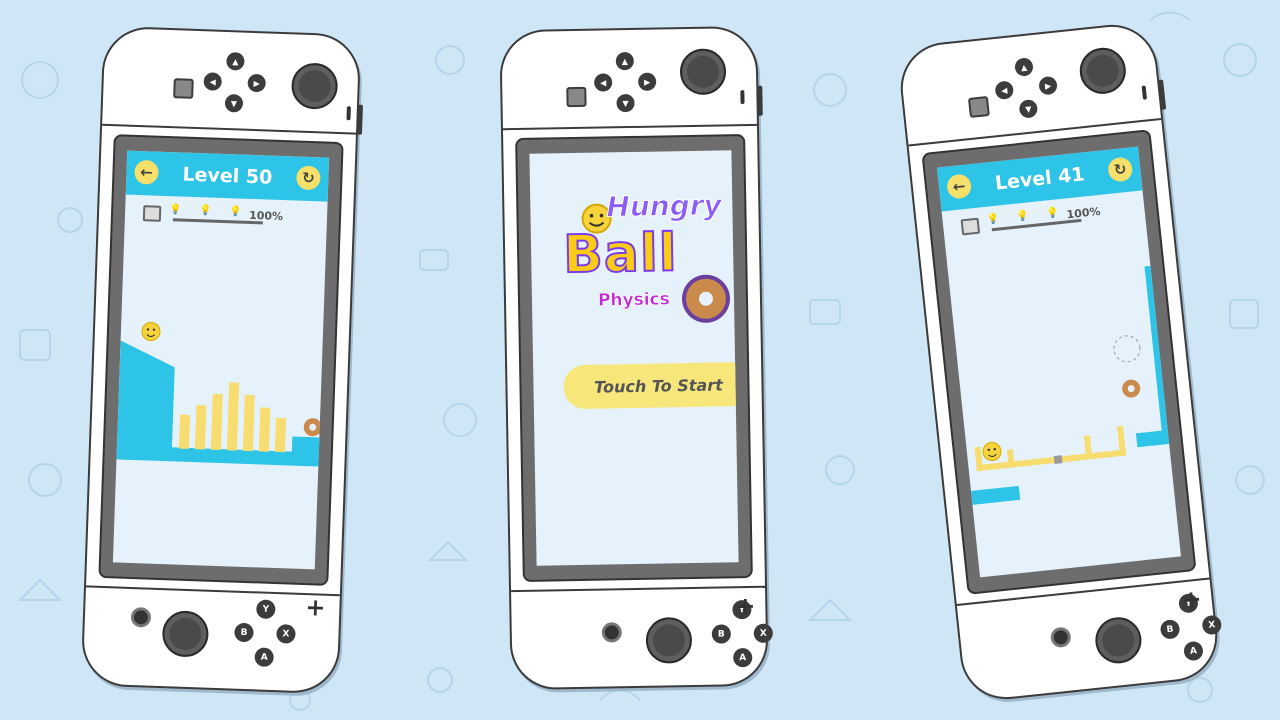 This screenshot has height=720, width=1280. What do you see at coordinates (1156, 438) in the screenshot?
I see `right-ledge-terrain` at bounding box center [1156, 438].